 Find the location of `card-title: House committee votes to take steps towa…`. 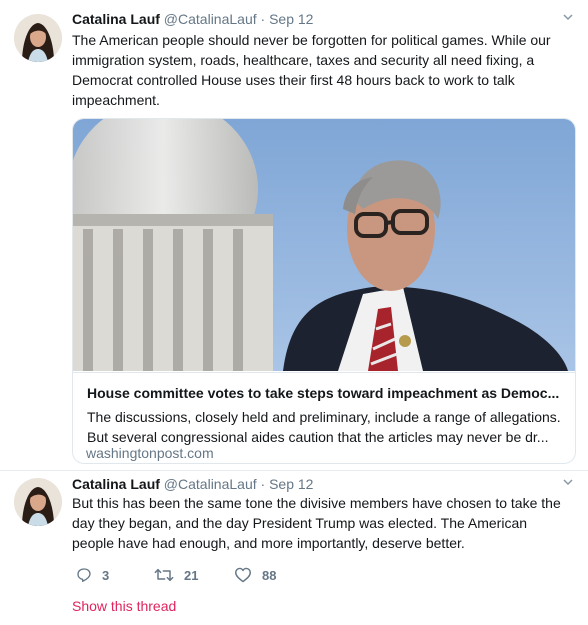

card-title: House committee votes to take steps towa… is located at coordinates (326, 393).